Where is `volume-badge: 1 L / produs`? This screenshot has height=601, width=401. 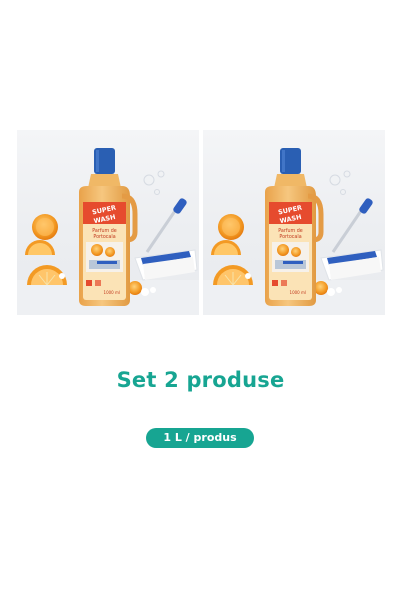 volume-badge: 1 L / produs is located at coordinates (200, 438).